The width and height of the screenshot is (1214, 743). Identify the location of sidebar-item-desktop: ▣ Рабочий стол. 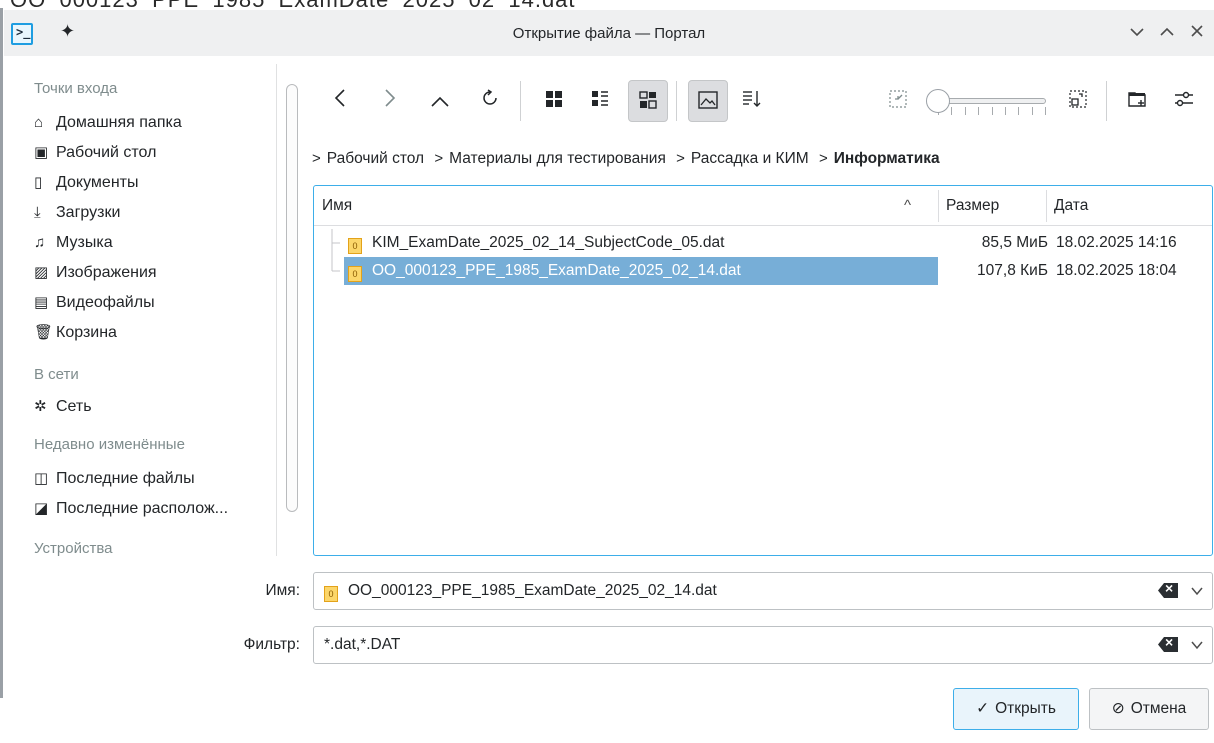
(95, 153).